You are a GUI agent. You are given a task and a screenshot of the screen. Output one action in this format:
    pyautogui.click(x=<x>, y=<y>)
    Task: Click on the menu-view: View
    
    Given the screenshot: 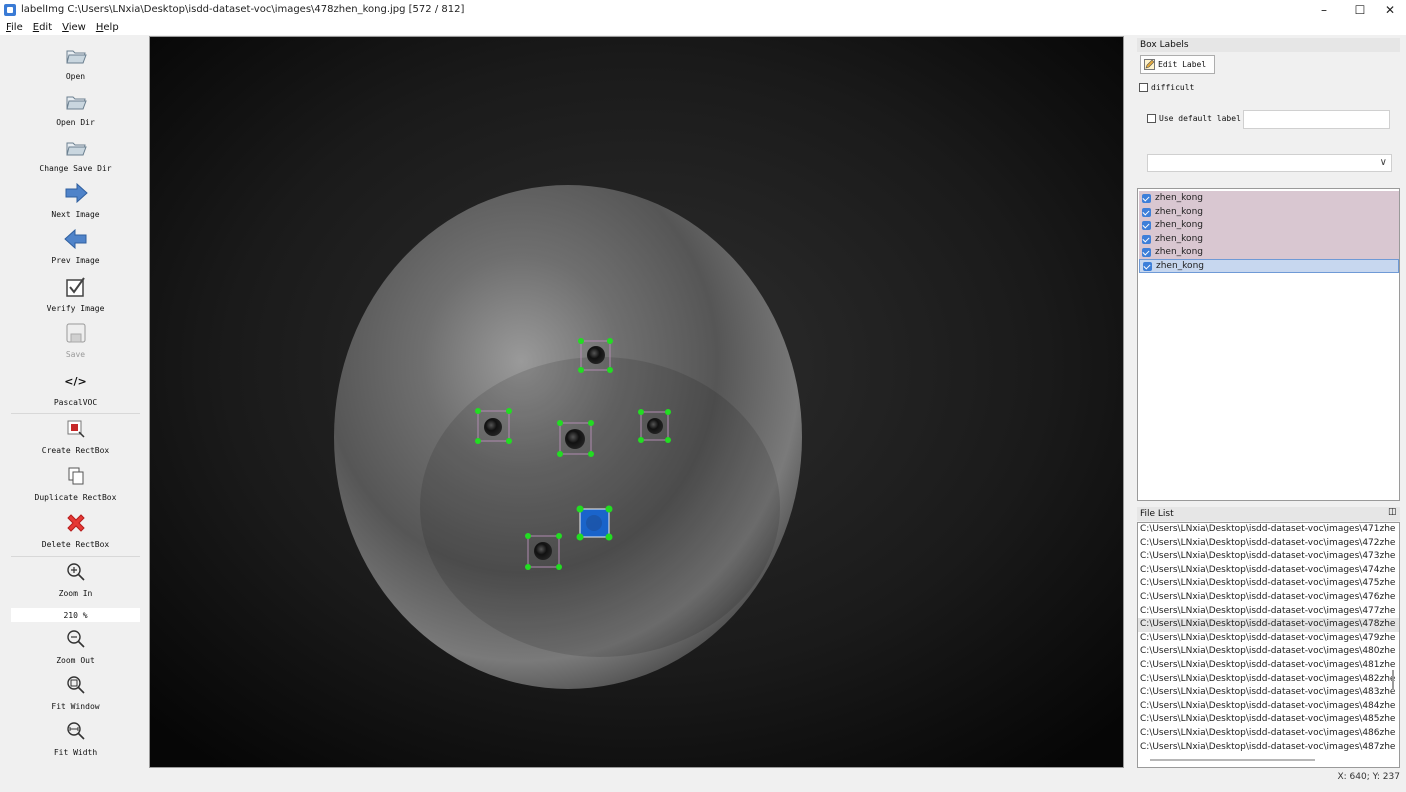 What is the action you would take?
    pyautogui.click(x=74, y=27)
    